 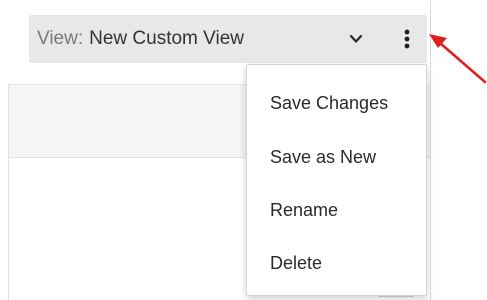 What do you see at coordinates (60, 38) in the screenshot?
I see `view-label: View:` at bounding box center [60, 38].